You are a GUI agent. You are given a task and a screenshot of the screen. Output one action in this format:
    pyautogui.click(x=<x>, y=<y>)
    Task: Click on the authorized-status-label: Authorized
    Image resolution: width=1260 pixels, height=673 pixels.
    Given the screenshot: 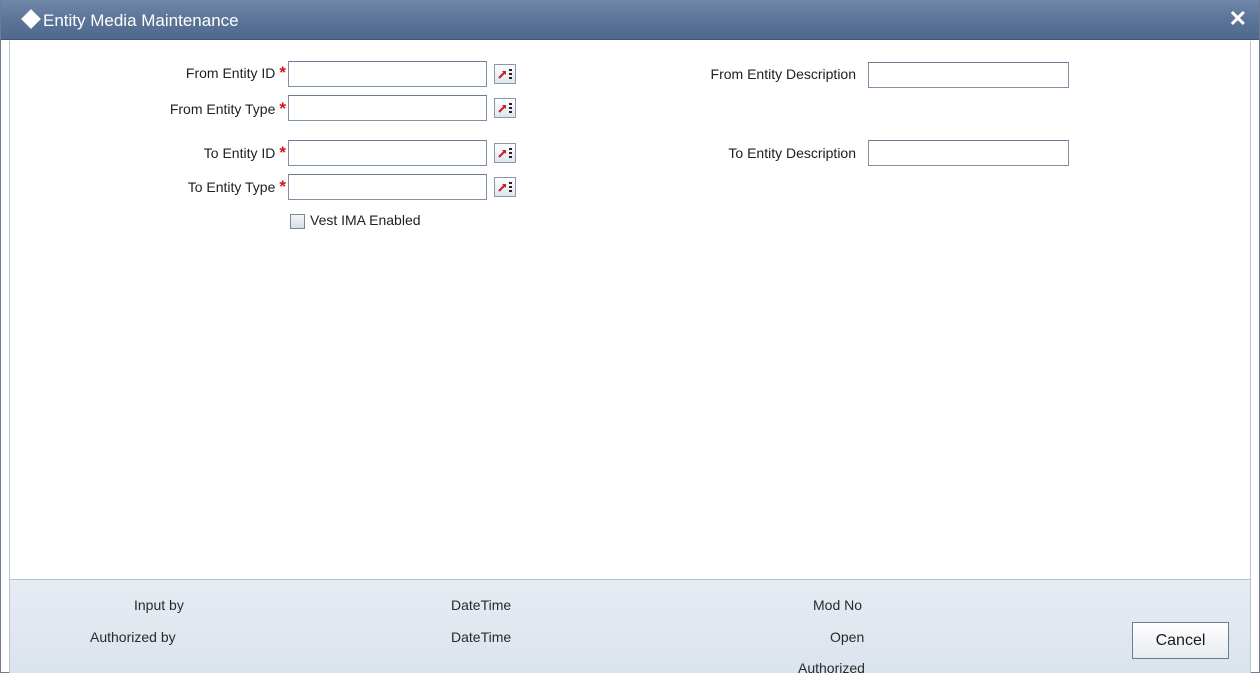 What is the action you would take?
    pyautogui.click(x=831, y=666)
    